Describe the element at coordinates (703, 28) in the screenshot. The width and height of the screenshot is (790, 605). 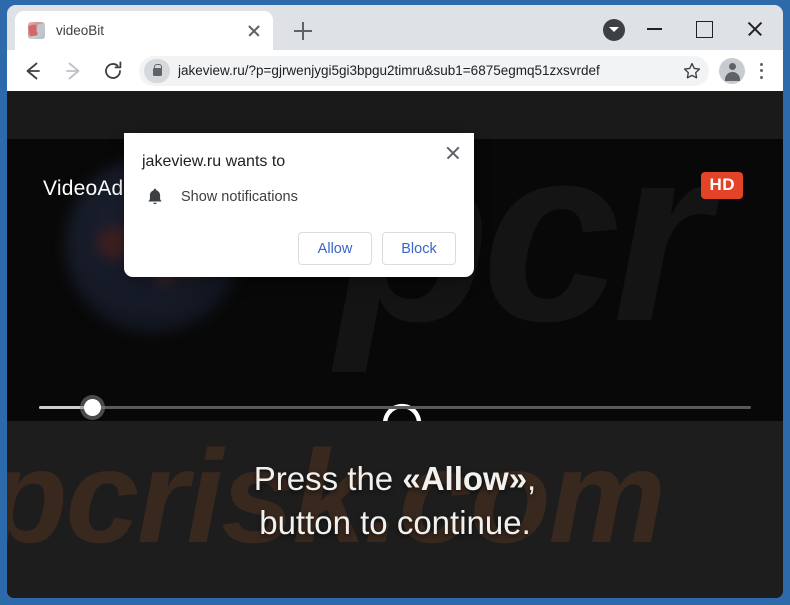
I see `window-maximize-button` at that location.